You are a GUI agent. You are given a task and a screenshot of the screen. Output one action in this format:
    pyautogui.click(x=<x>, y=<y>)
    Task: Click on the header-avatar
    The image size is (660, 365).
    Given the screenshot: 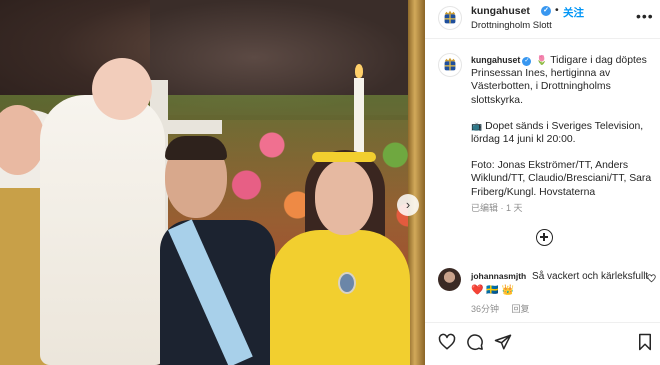 What is the action you would take?
    pyautogui.click(x=450, y=18)
    